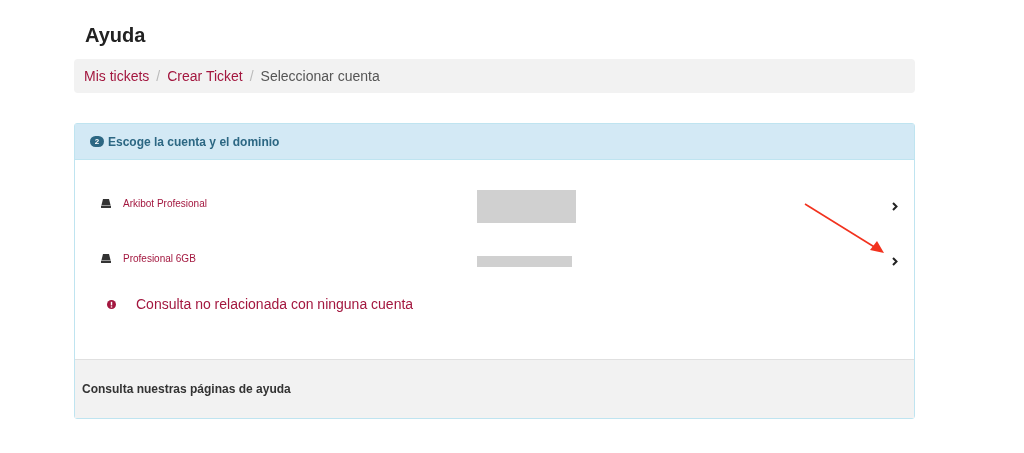  I want to click on page-title: Ayuda, so click(116, 35).